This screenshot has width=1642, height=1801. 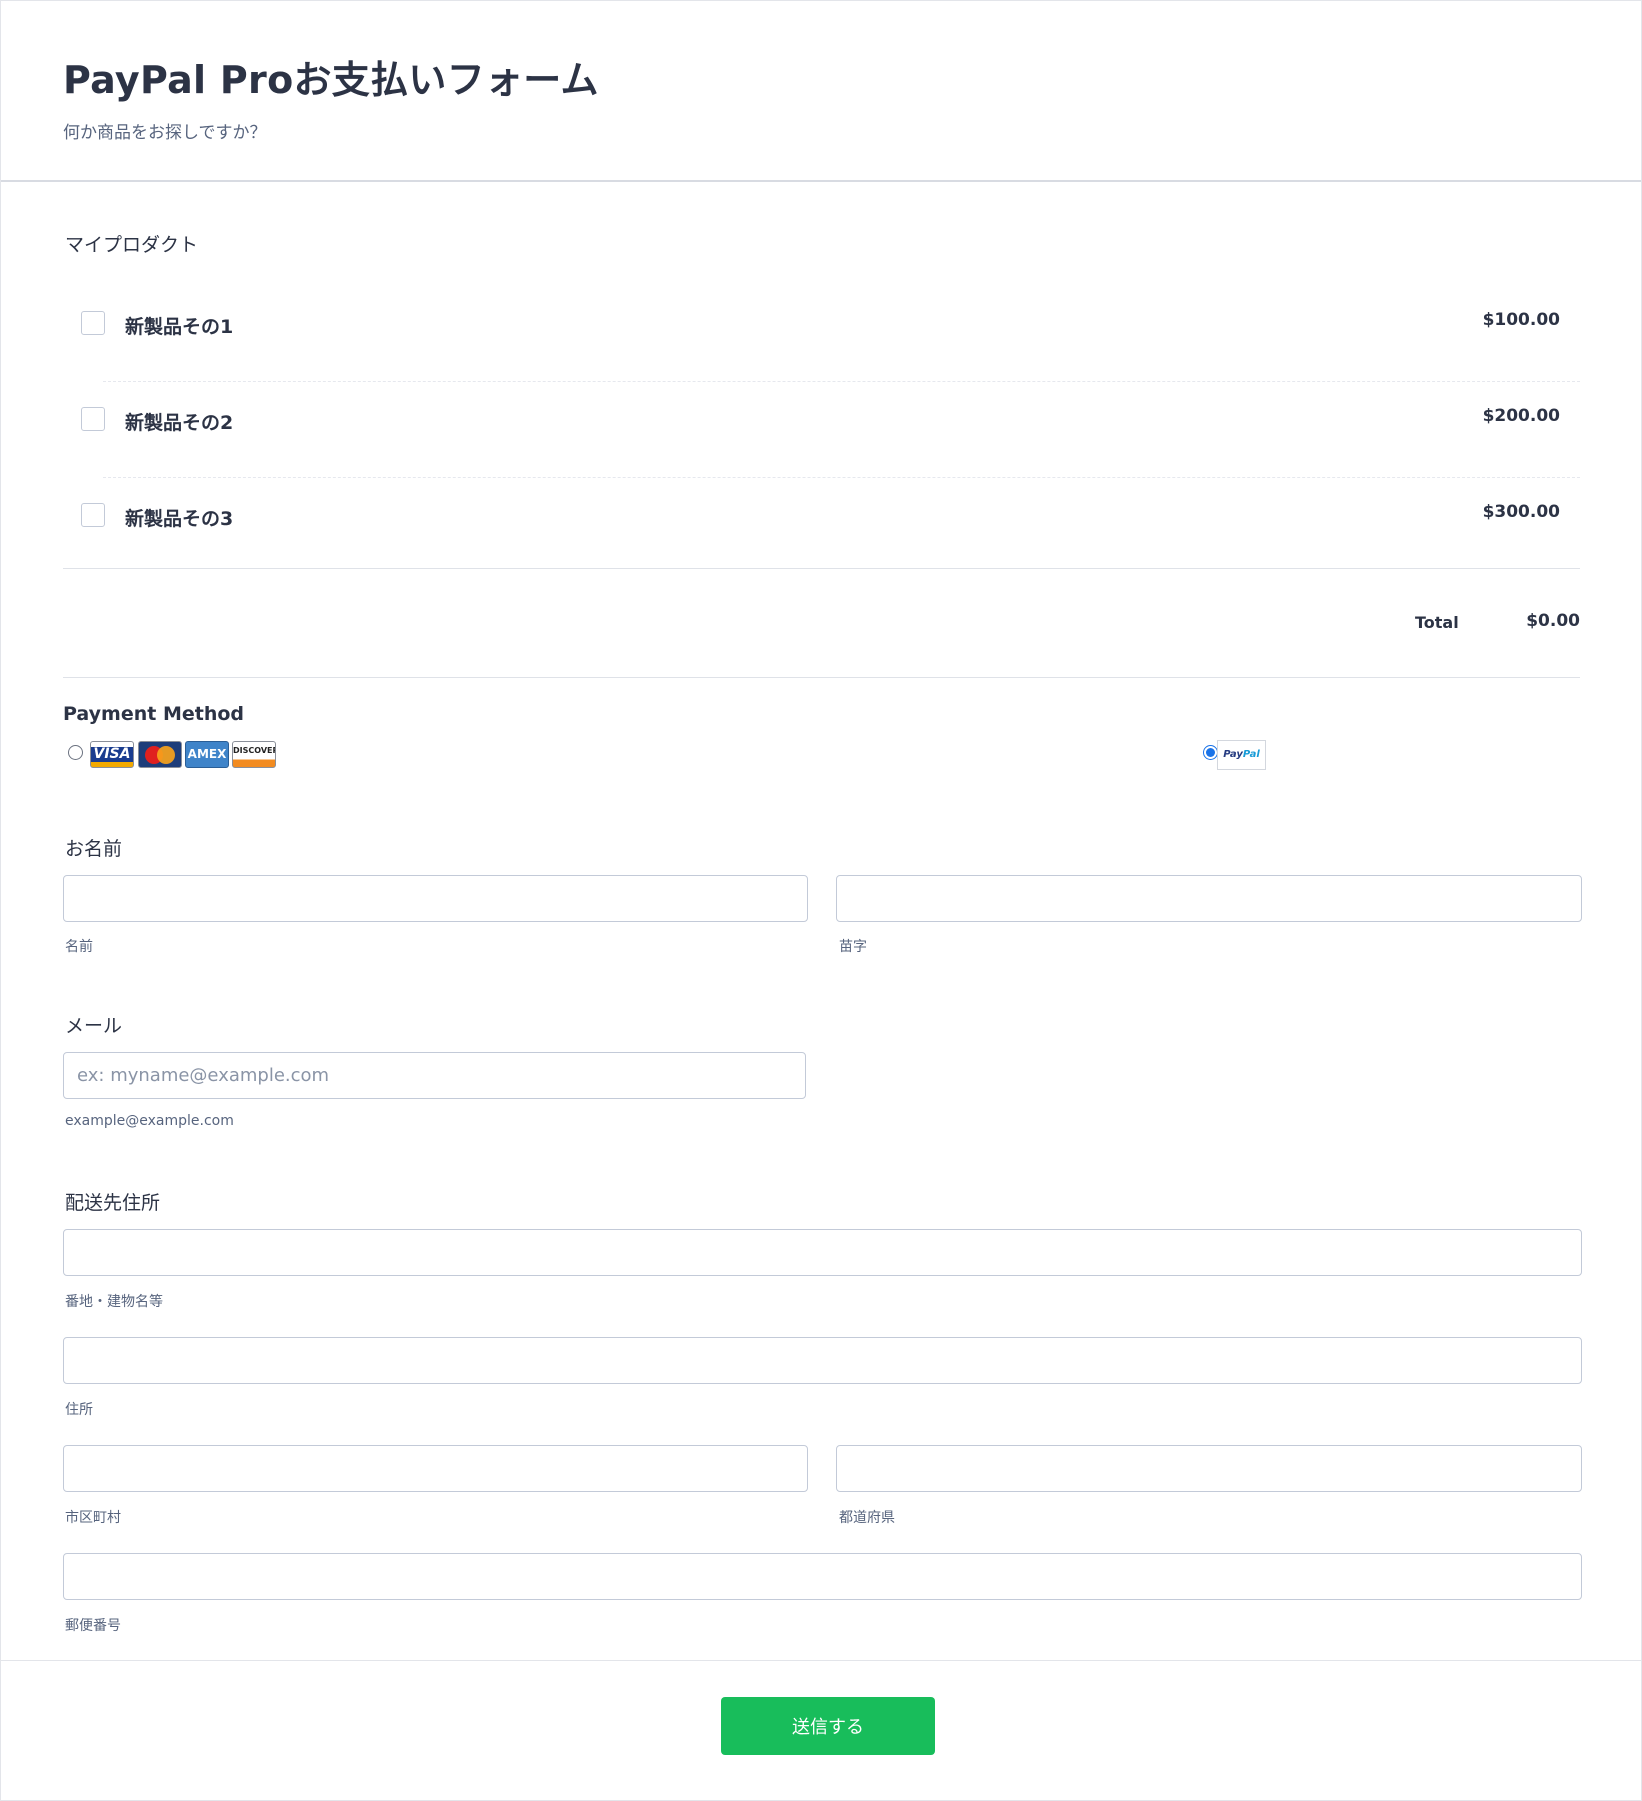 What do you see at coordinates (867, 1518) in the screenshot?
I see `state-sublabel: 都道府県` at bounding box center [867, 1518].